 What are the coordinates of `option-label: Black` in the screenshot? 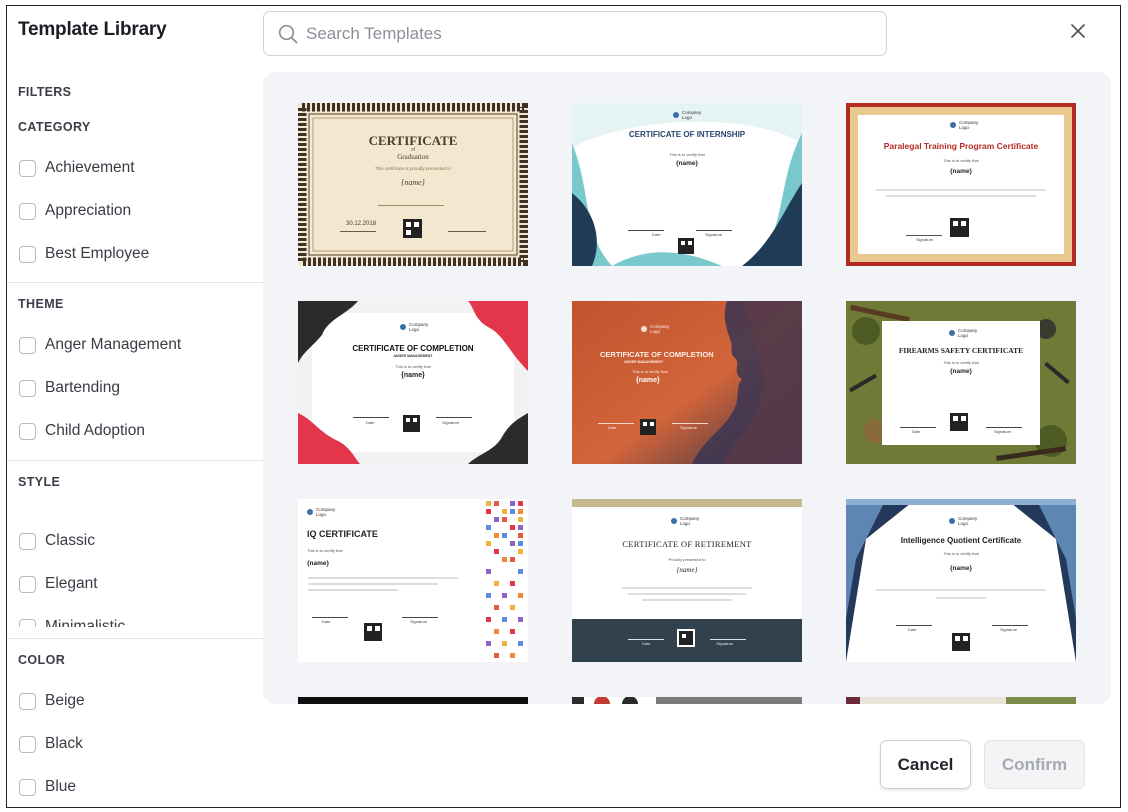 It's located at (64, 743).